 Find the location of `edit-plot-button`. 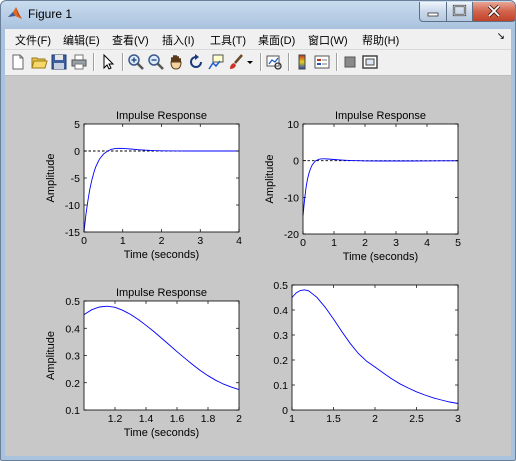

edit-plot-button is located at coordinates (108, 62).